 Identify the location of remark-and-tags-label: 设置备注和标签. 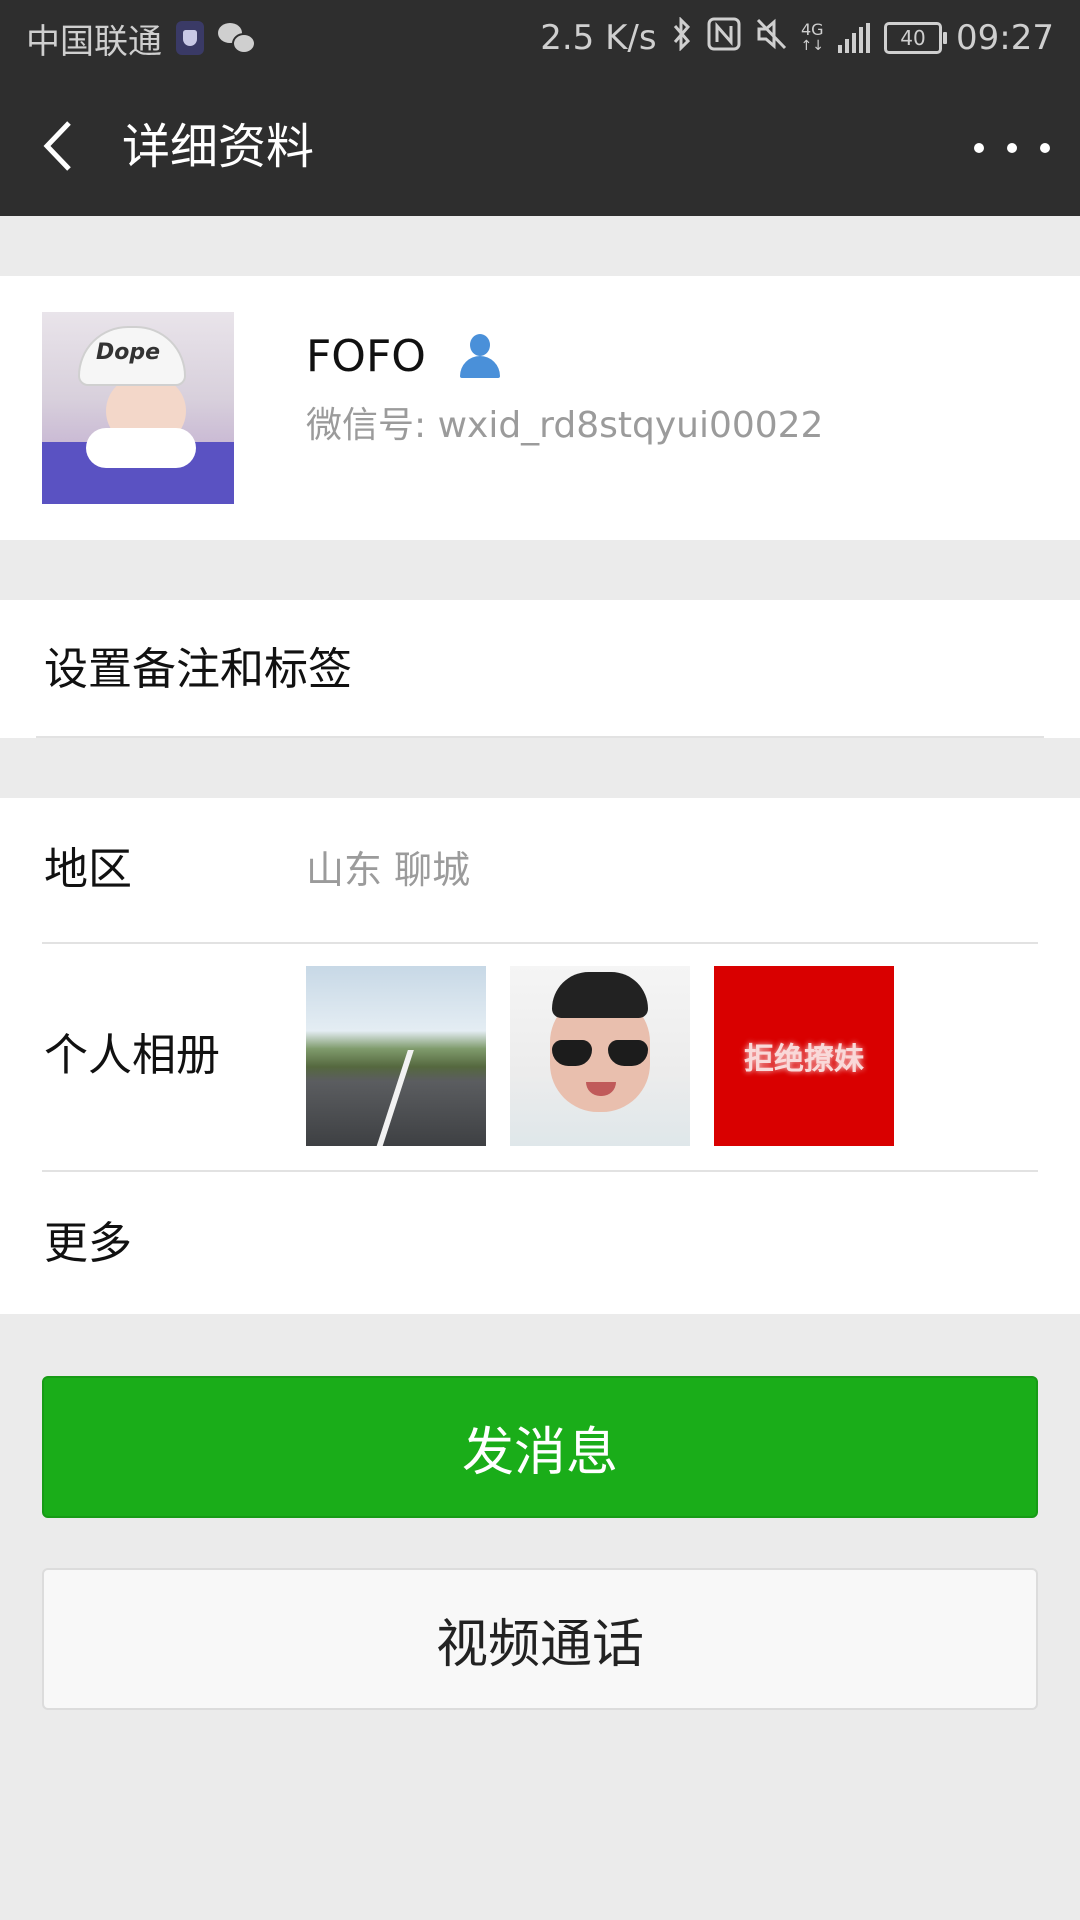
(198, 669).